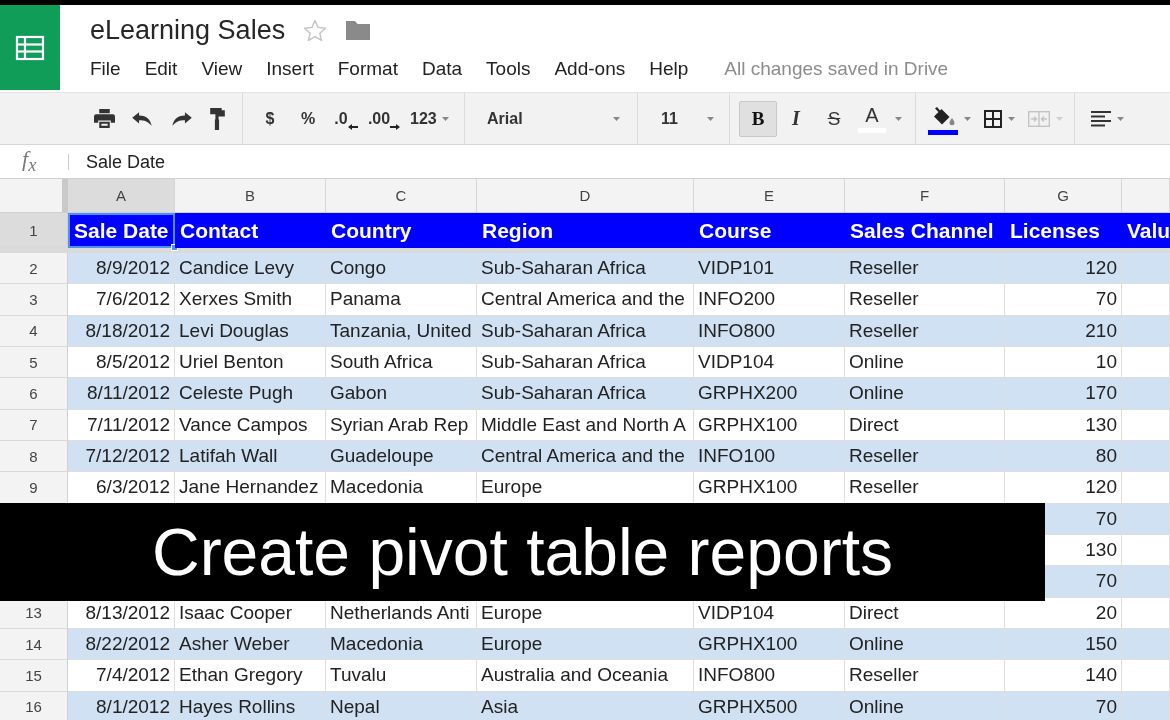 This screenshot has height=720, width=1170. Describe the element at coordinates (401, 363) in the screenshot. I see `table-cell: South Africa` at that location.